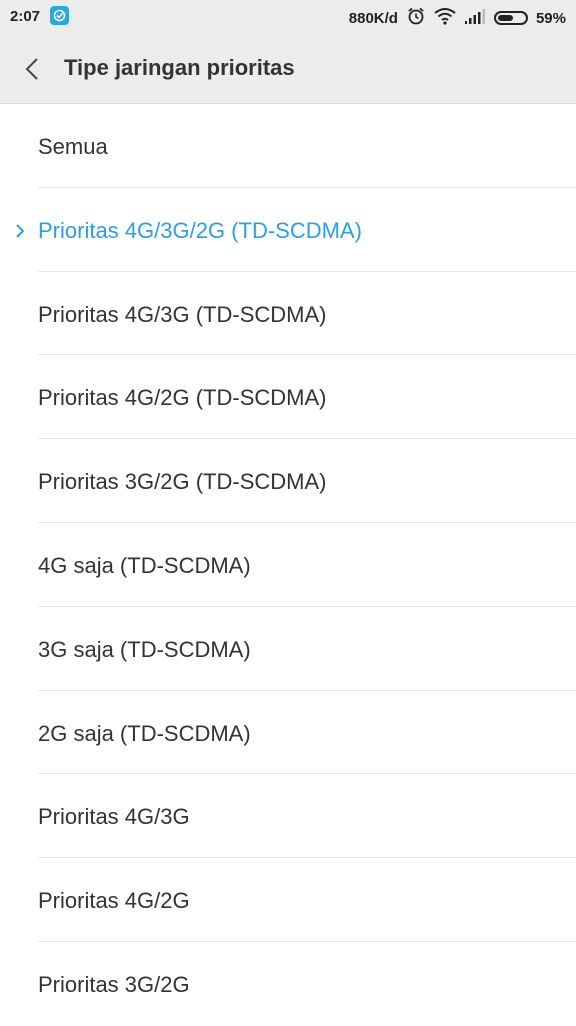 The image size is (576, 1026). What do you see at coordinates (288, 146) in the screenshot?
I see `network-option-item: Semua` at bounding box center [288, 146].